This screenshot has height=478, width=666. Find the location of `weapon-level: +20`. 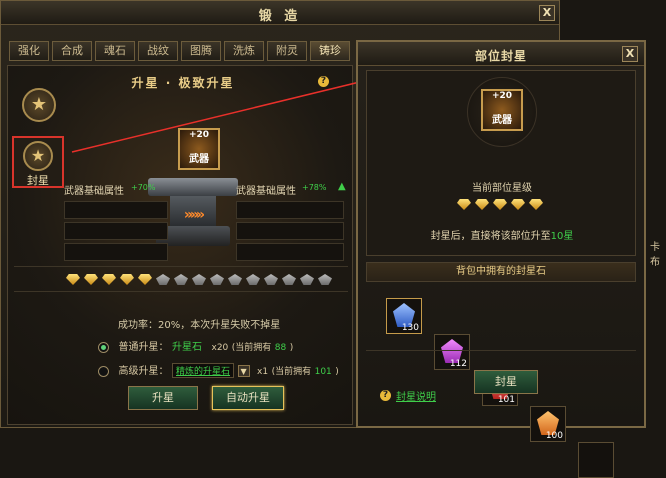

weapon-level: +20 is located at coordinates (199, 135).